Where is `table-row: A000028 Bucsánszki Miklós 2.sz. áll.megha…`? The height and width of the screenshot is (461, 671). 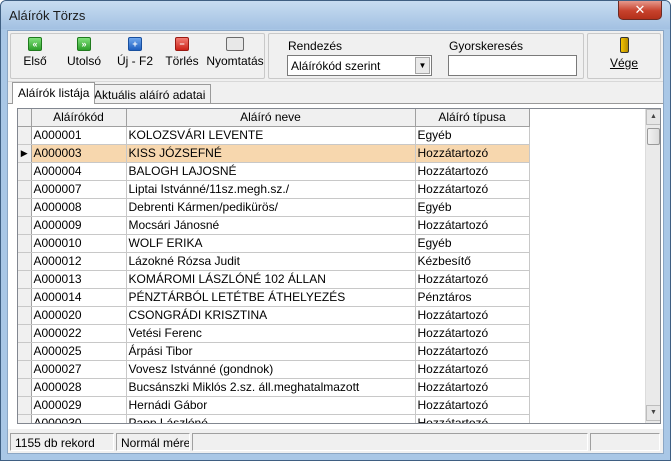 table-row: A000028 Bucsánszki Miklós 2.sz. áll.megha… is located at coordinates (274, 387).